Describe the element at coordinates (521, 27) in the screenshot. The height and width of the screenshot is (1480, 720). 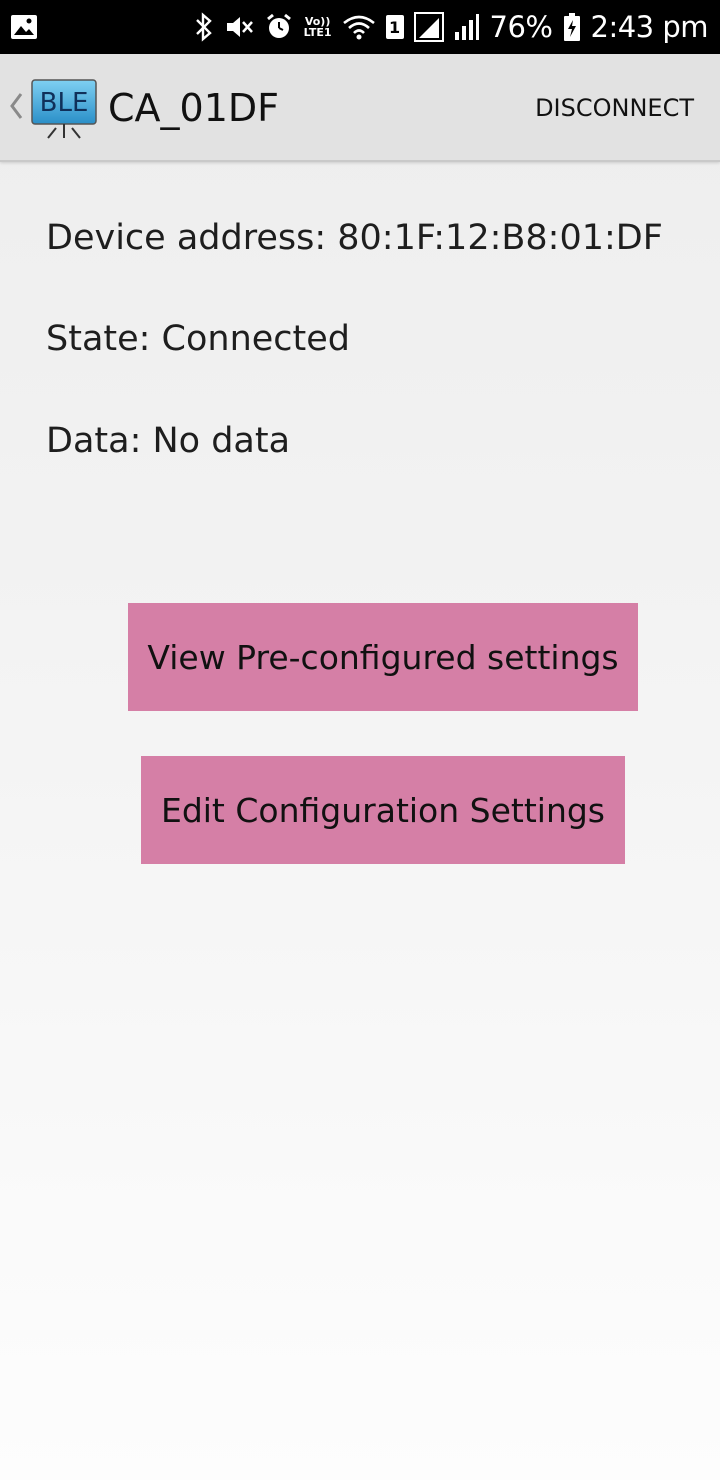
I see `battery-percent: 76%` at that location.